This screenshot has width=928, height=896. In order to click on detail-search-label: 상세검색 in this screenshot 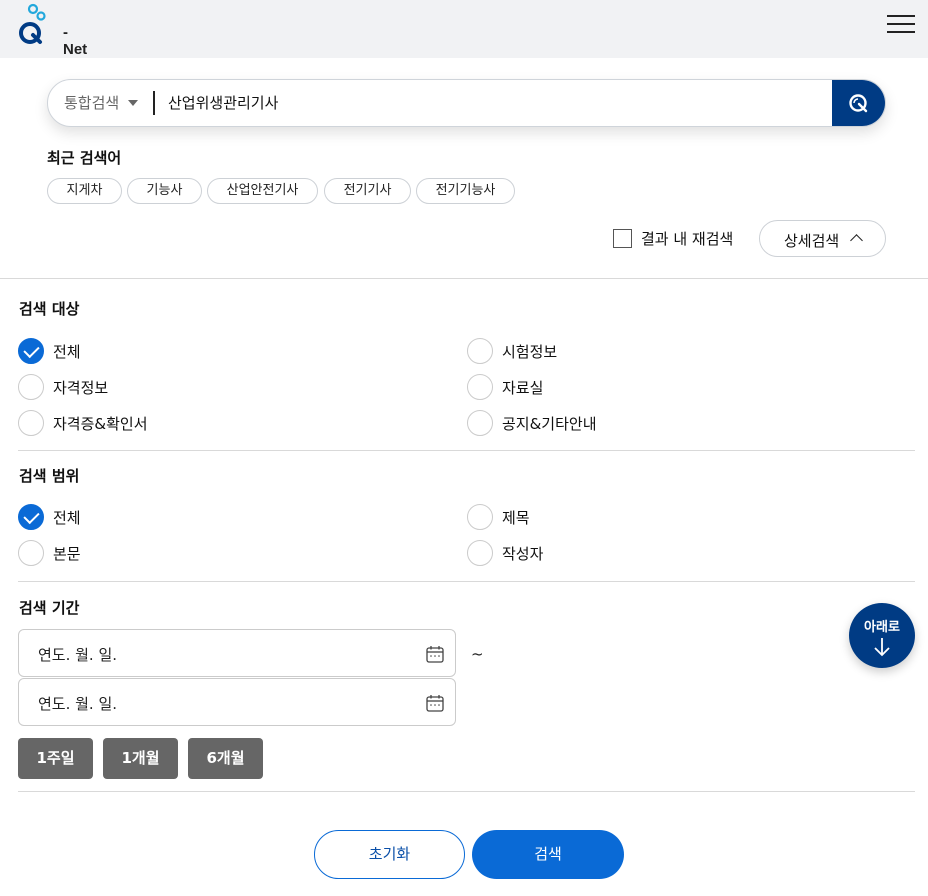, I will do `click(812, 241)`.